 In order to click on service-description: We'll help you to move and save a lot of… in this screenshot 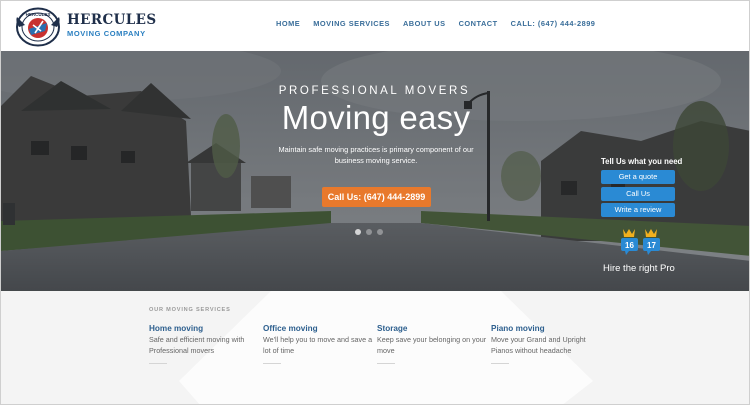, I will do `click(318, 345)`.